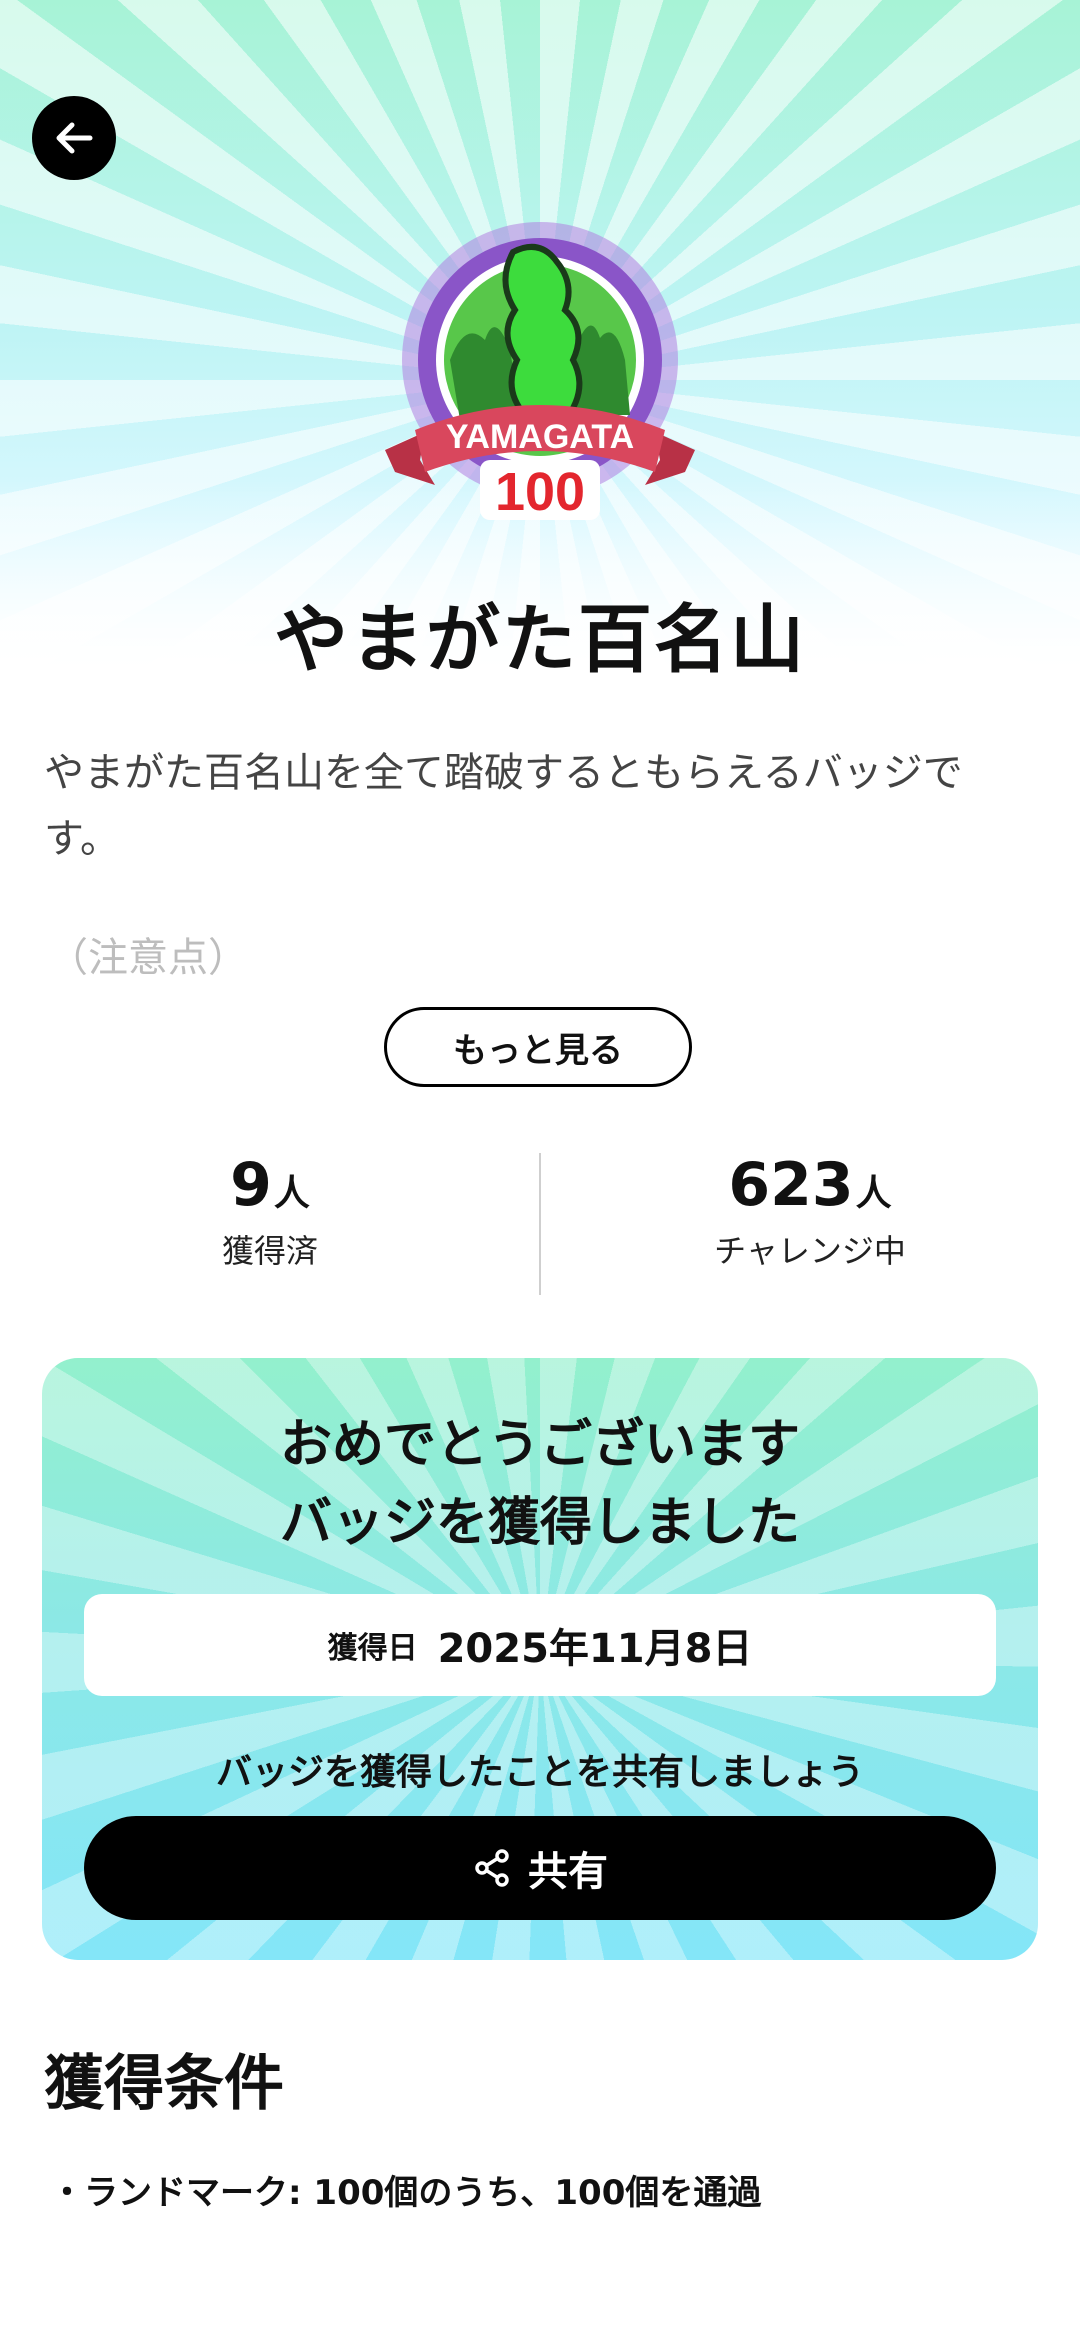  What do you see at coordinates (148, 958) in the screenshot?
I see `note-label: （注意点）` at bounding box center [148, 958].